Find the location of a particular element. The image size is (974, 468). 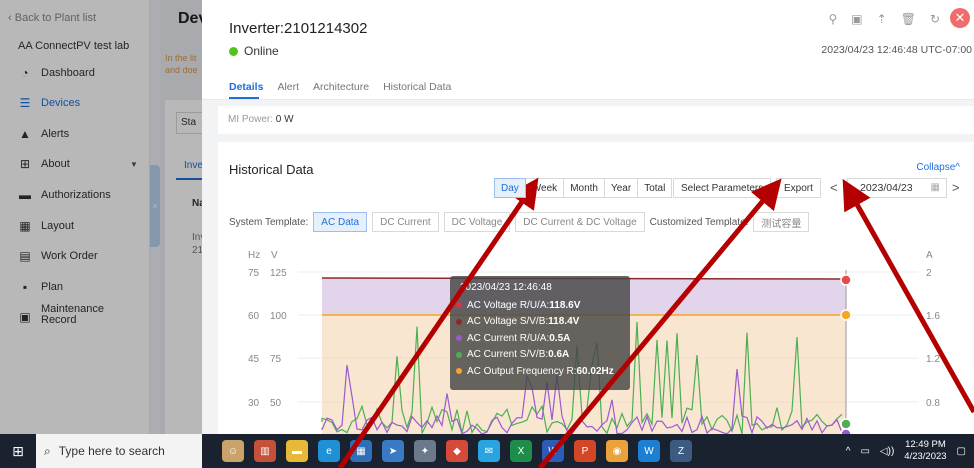

tab-architecture: Architecture is located at coordinates (341, 87).